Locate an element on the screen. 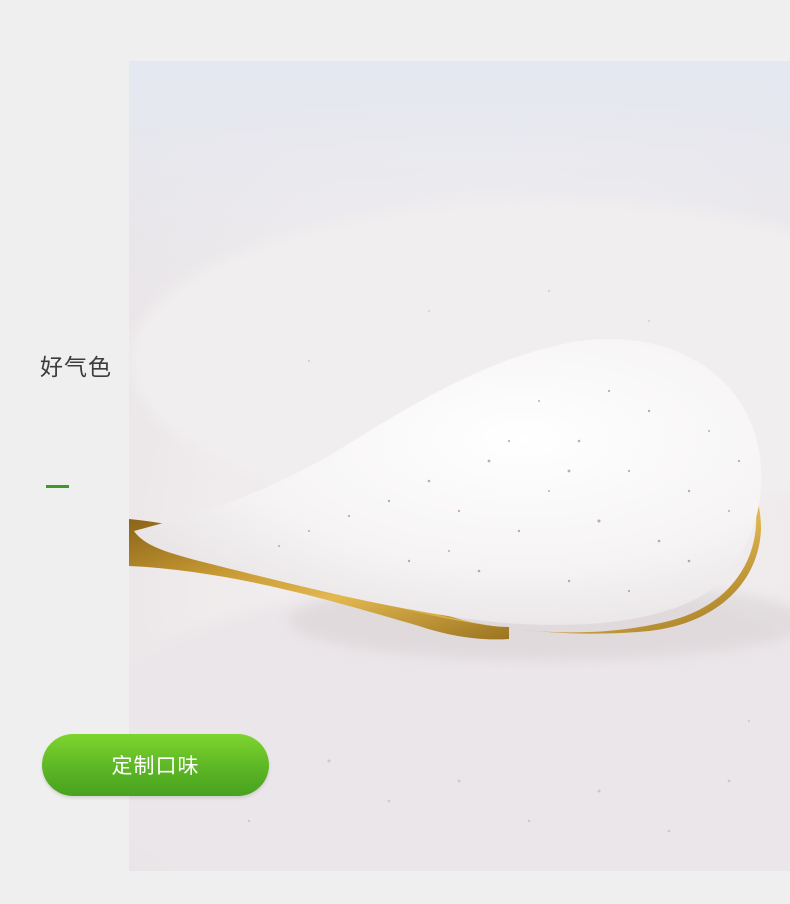  customize-flavor-label: 定制口味 is located at coordinates (155, 766).